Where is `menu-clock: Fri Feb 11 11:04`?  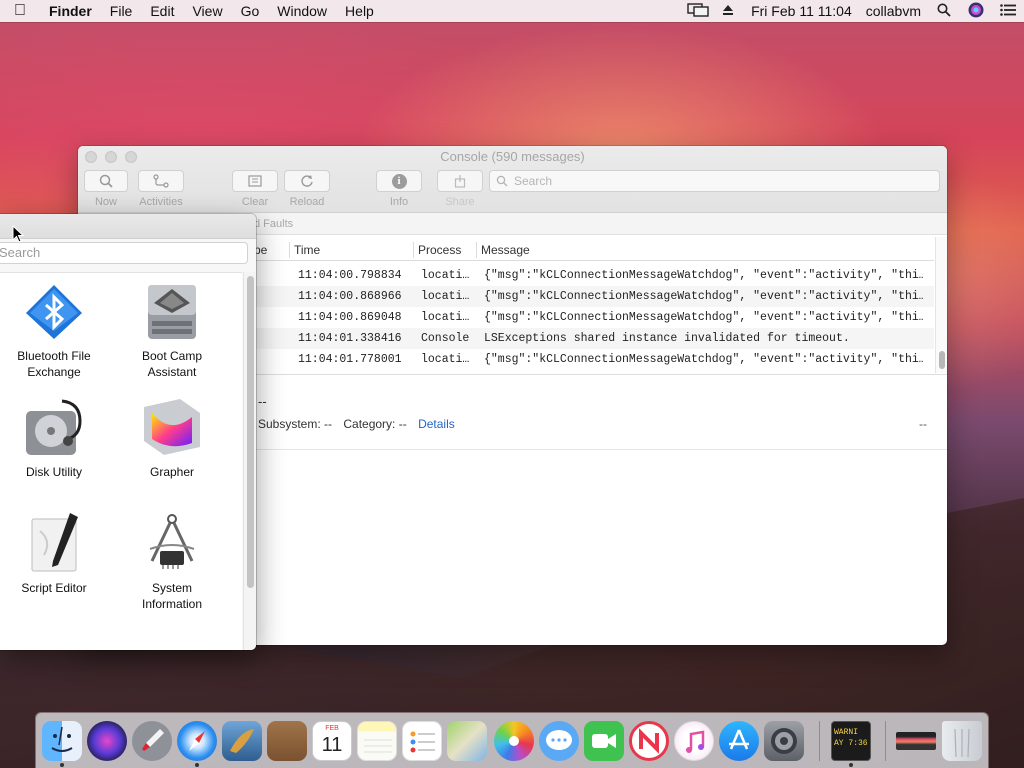 menu-clock: Fri Feb 11 11:04 is located at coordinates (801, 11).